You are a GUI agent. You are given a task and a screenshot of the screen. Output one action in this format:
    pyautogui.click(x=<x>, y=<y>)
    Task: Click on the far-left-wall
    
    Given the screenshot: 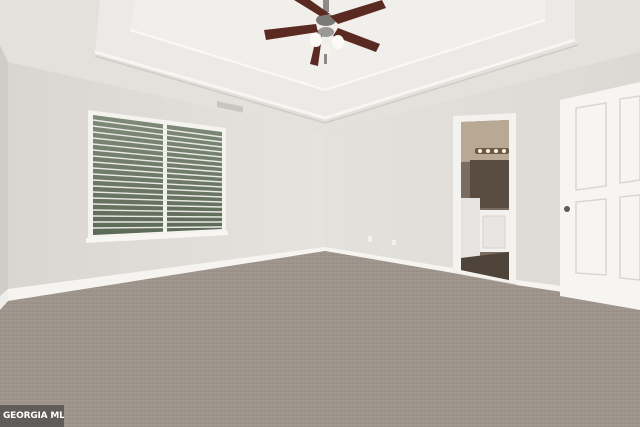 What is the action you would take?
    pyautogui.click(x=4, y=174)
    